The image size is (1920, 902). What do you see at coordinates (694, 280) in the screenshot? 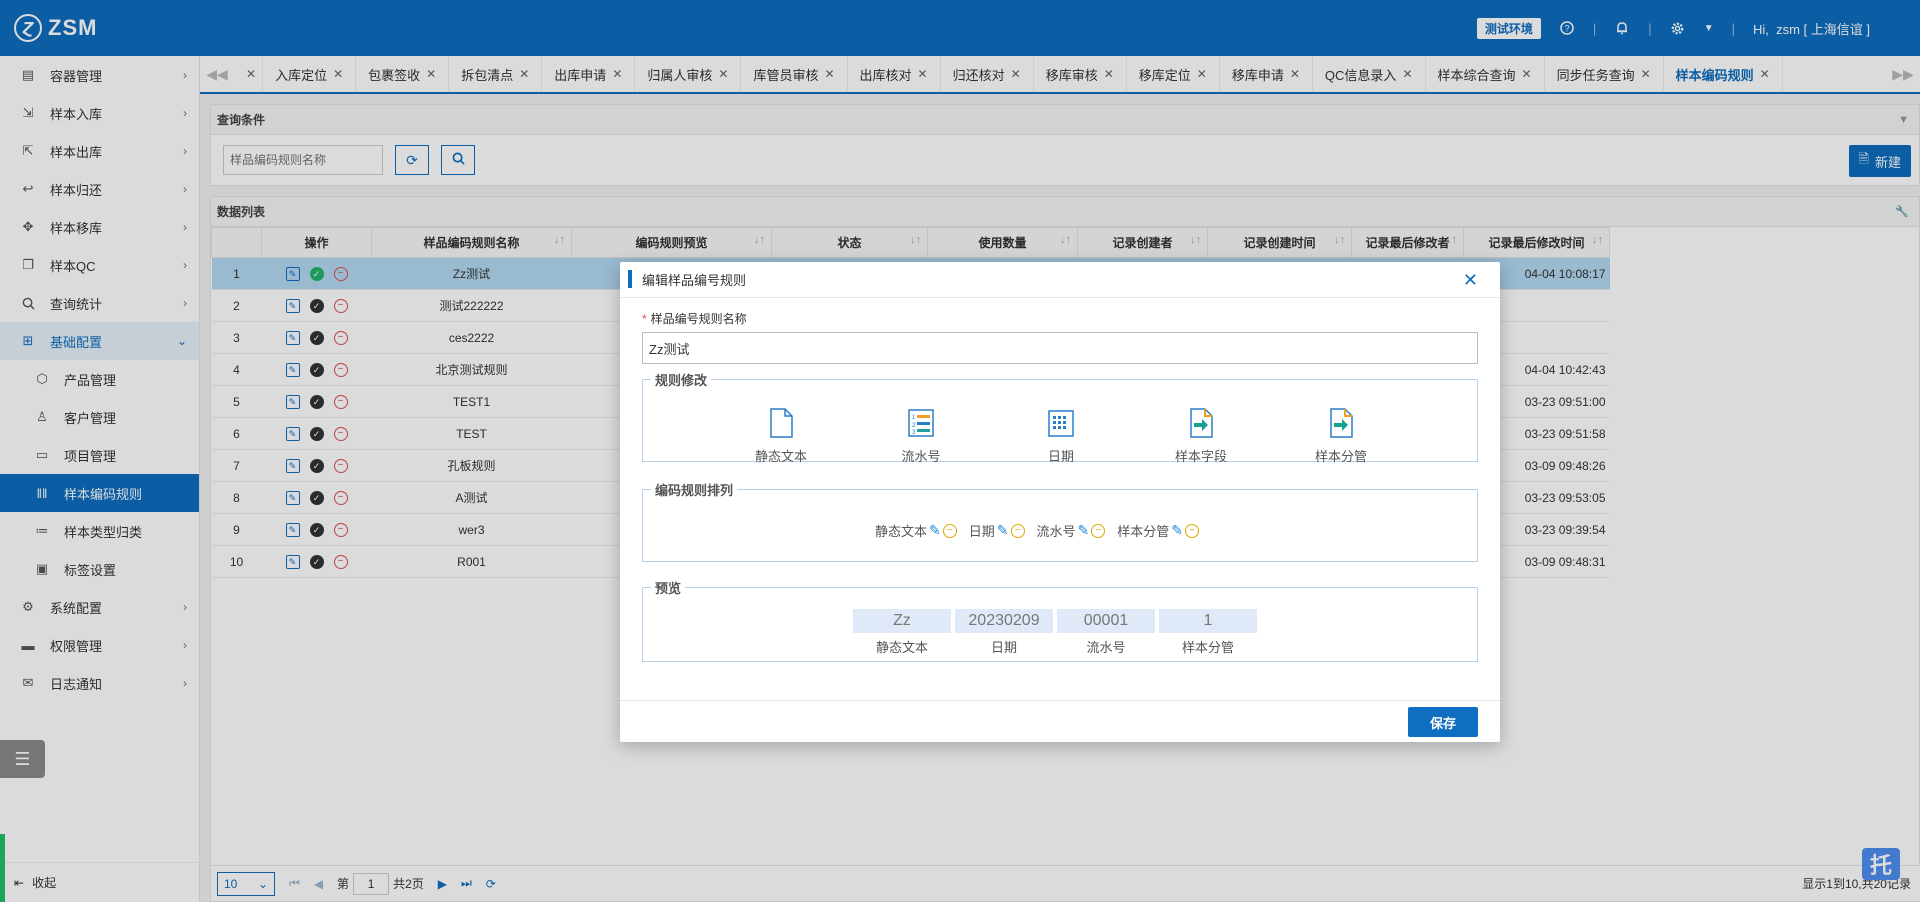
I see `dialog-title: 编辑样品编号规则` at bounding box center [694, 280].